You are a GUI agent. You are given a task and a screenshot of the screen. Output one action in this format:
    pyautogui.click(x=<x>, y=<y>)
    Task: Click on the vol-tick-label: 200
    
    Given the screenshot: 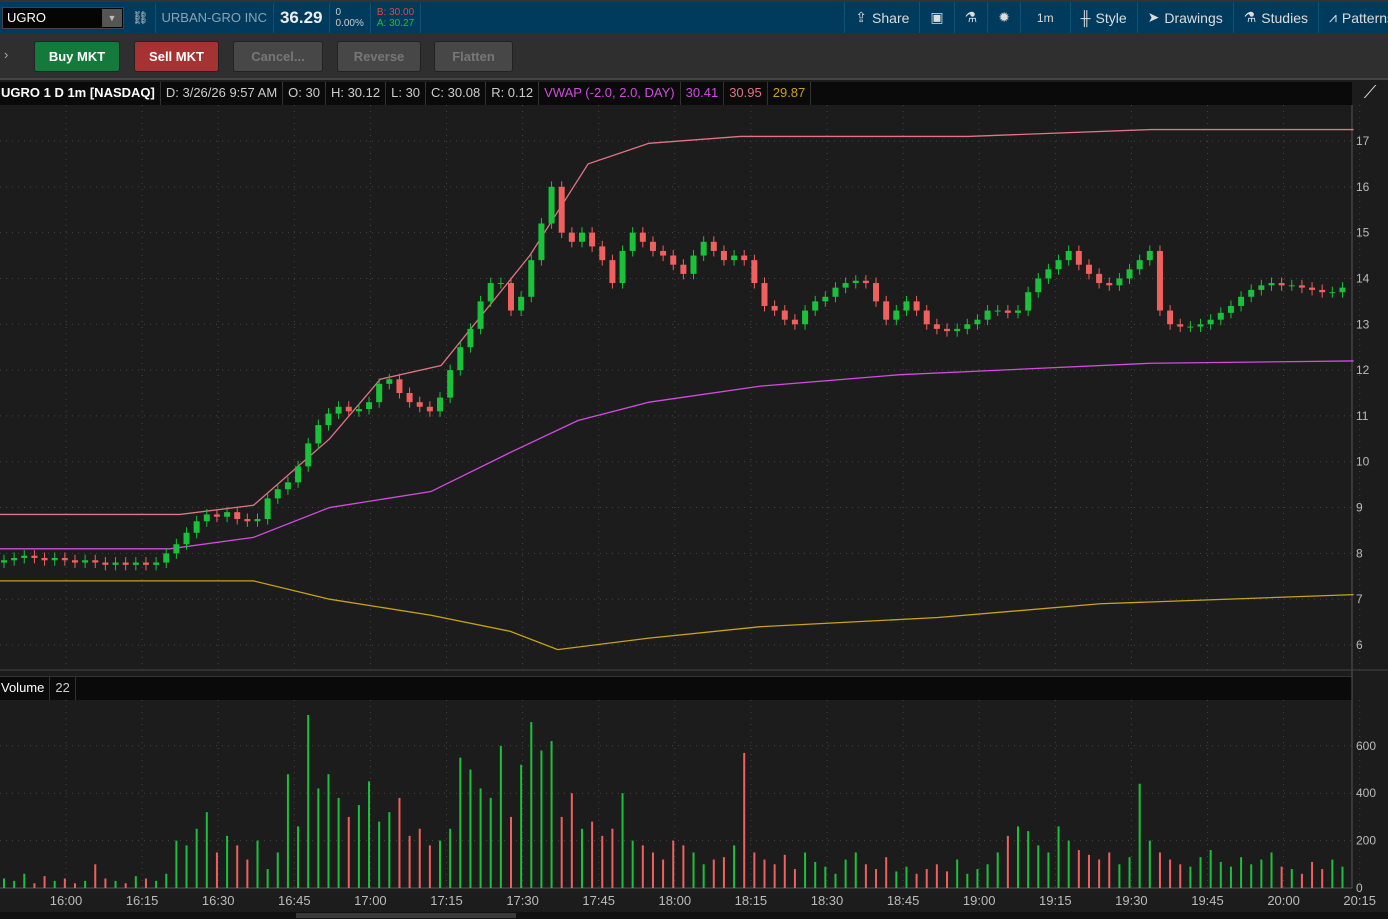 What is the action you would take?
    pyautogui.click(x=1366, y=841)
    